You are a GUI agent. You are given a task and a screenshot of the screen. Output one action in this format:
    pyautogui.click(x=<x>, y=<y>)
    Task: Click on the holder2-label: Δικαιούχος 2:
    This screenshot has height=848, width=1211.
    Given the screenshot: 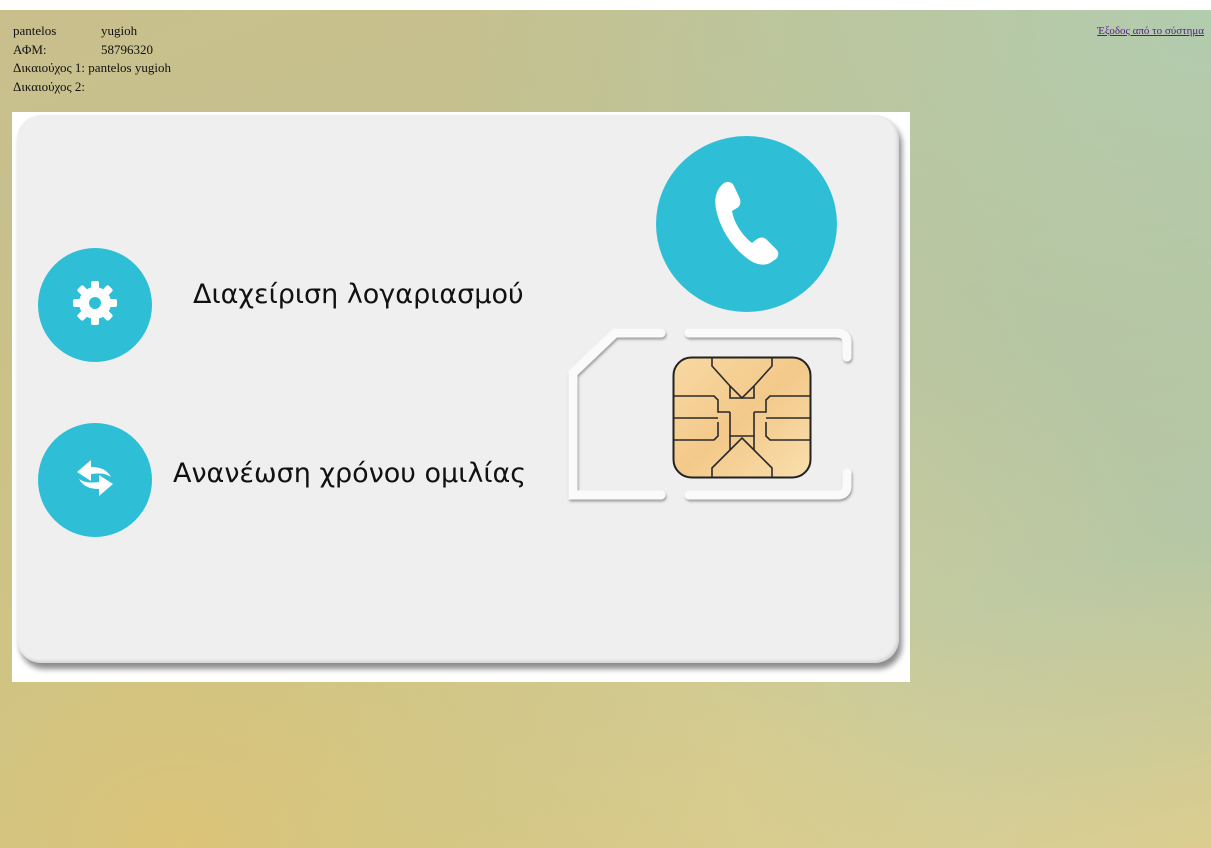 What is the action you would take?
    pyautogui.click(x=49, y=86)
    